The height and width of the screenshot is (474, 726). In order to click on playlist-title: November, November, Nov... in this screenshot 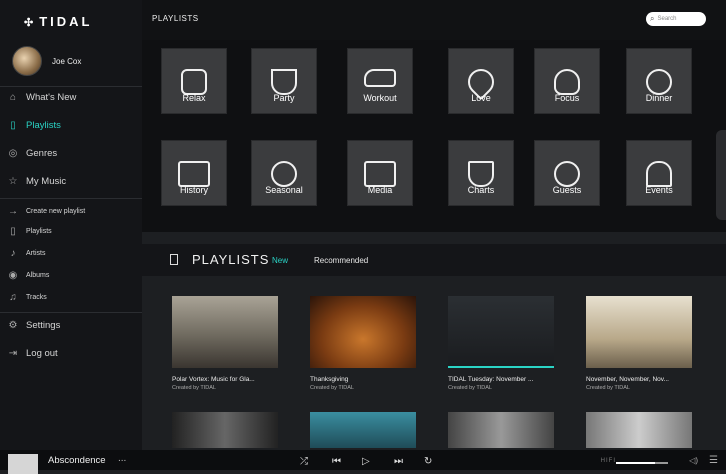, I will do `click(627, 379)`.